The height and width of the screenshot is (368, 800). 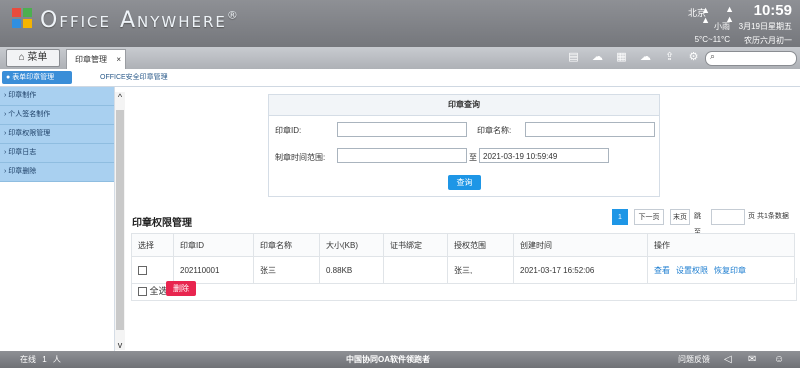 I want to click on sidebar-item-signature-make: › 个人签名制作, so click(x=57, y=115).